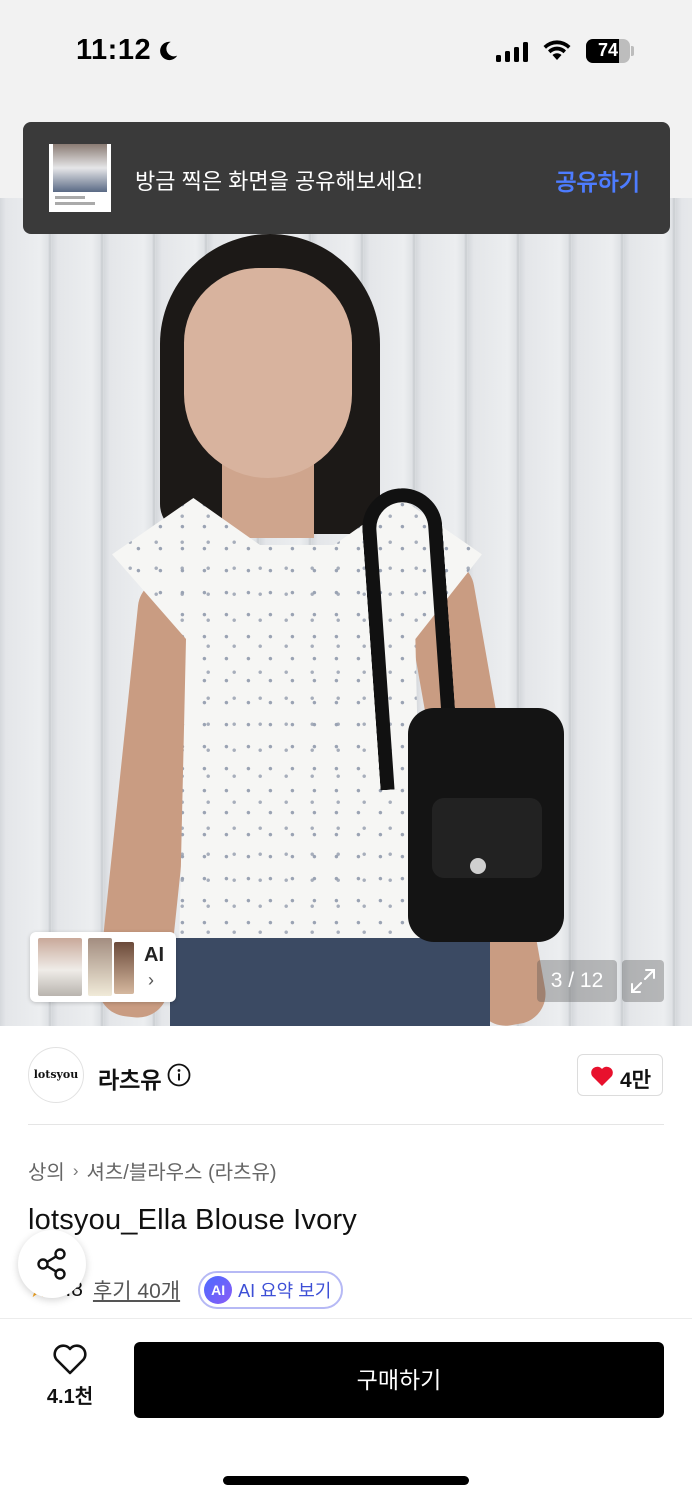 The height and width of the screenshot is (1500, 692). I want to click on expand-icon, so click(643, 981).